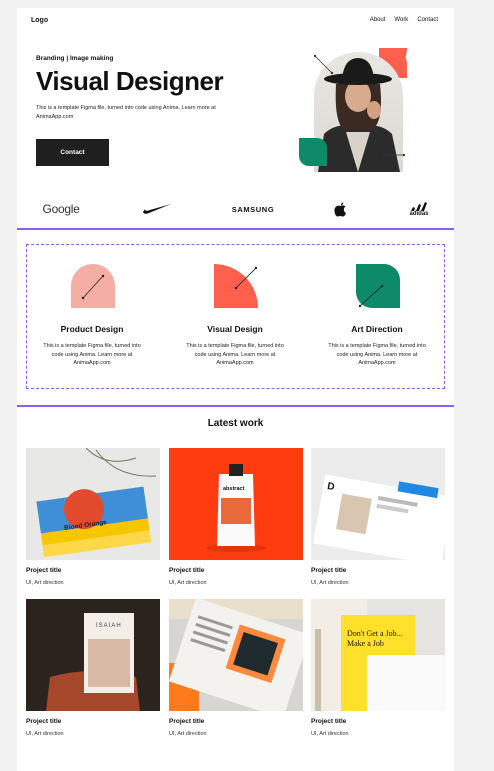 The height and width of the screenshot is (771, 494). I want to click on book-cover-text: Don't Get a Job... Make a Job, so click(375, 638).